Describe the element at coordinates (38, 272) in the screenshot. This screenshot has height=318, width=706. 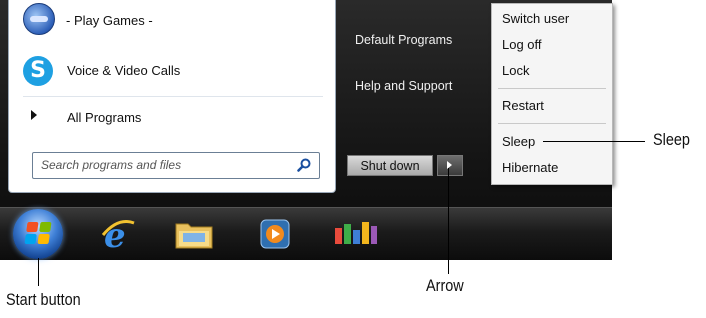
I see `callout-line-start` at that location.